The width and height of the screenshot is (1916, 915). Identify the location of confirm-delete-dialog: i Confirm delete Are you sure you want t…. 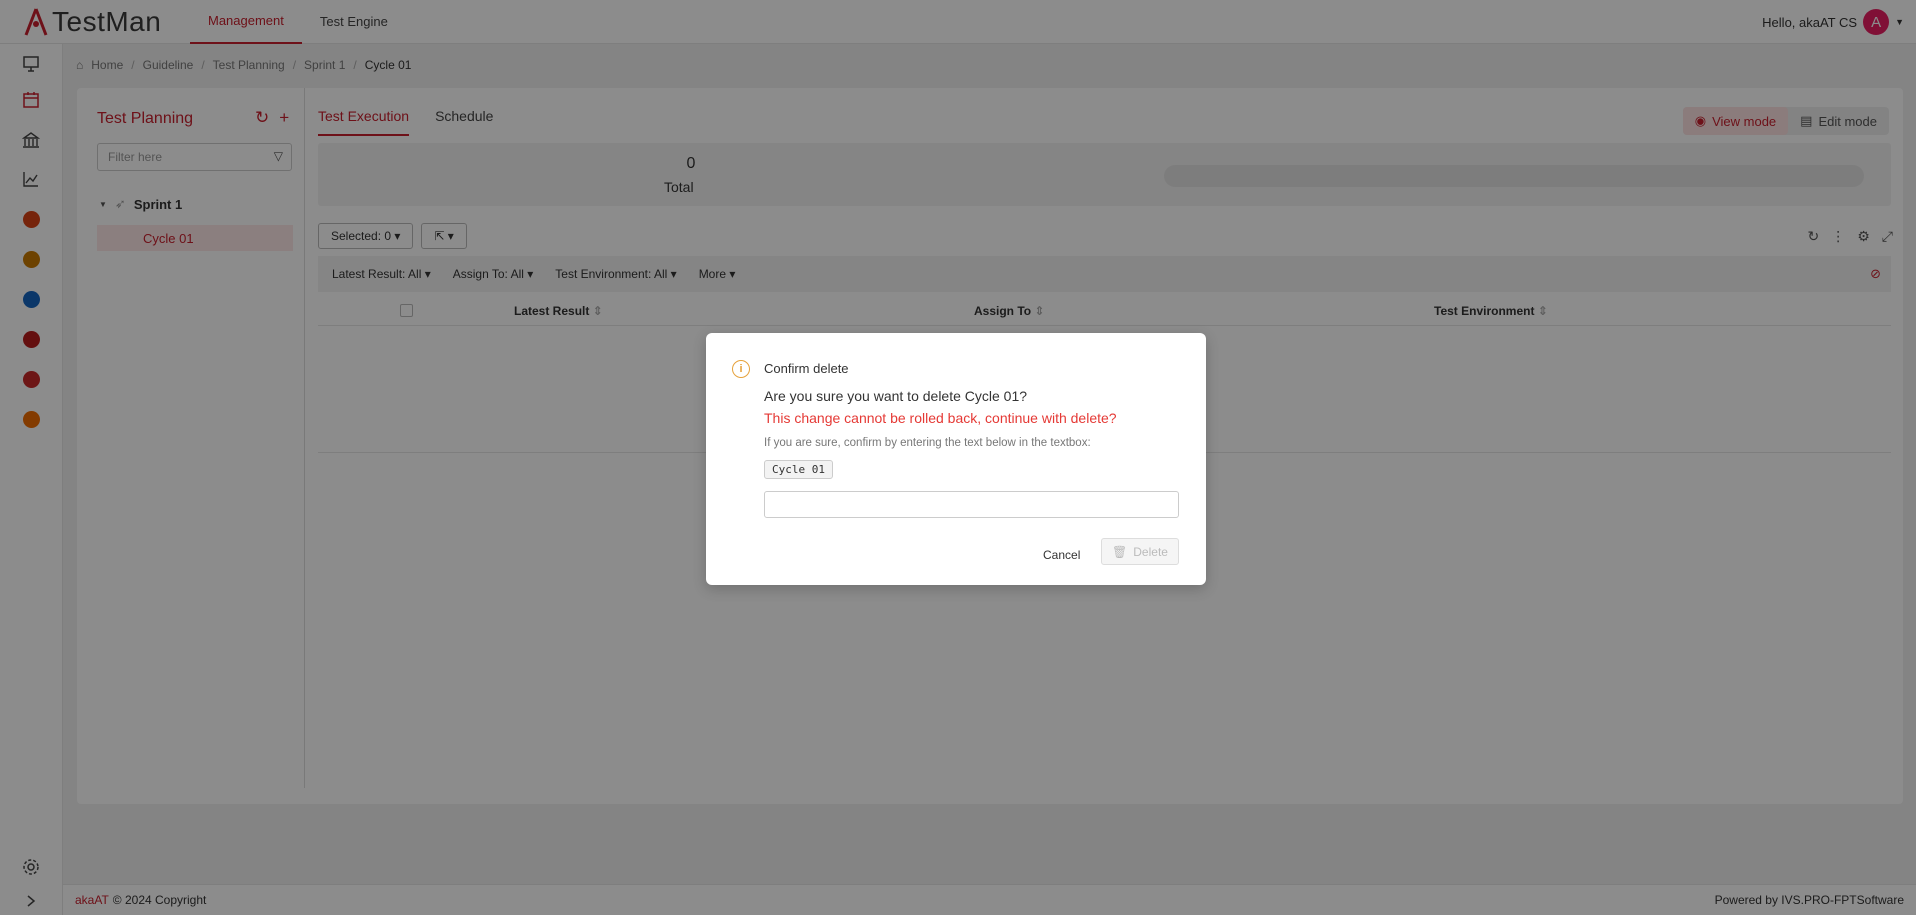
(956, 459).